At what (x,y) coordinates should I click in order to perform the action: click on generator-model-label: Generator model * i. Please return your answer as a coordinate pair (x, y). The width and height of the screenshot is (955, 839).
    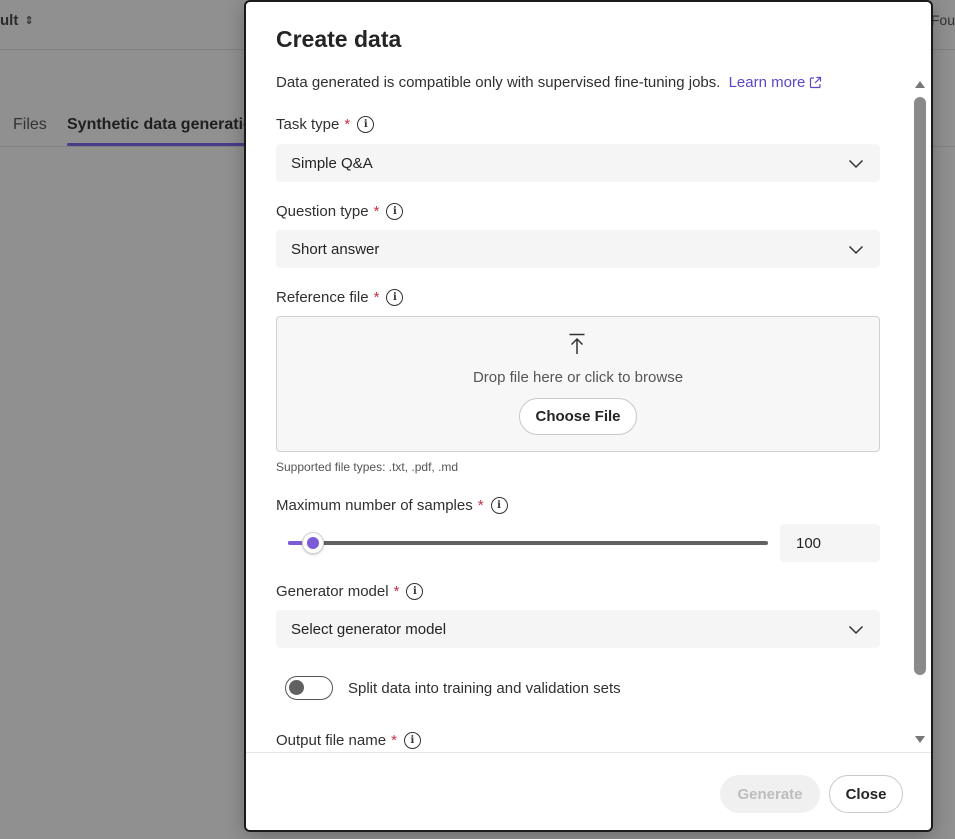
    Looking at the image, I should click on (350, 591).